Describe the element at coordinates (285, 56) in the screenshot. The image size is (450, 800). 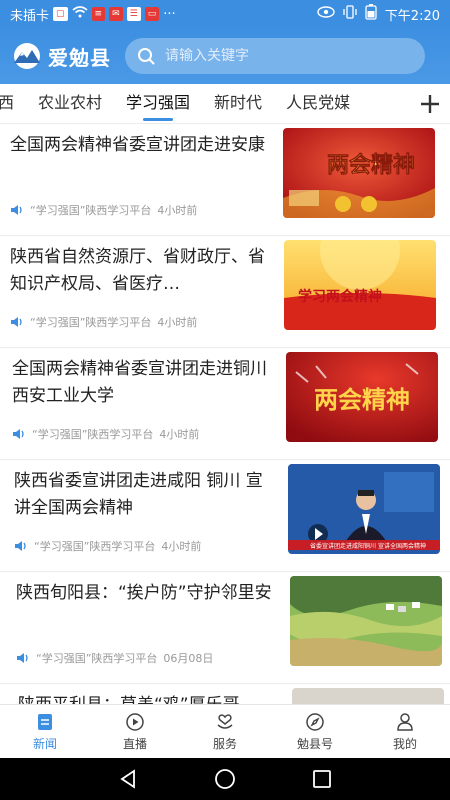
I see `search-input` at that location.